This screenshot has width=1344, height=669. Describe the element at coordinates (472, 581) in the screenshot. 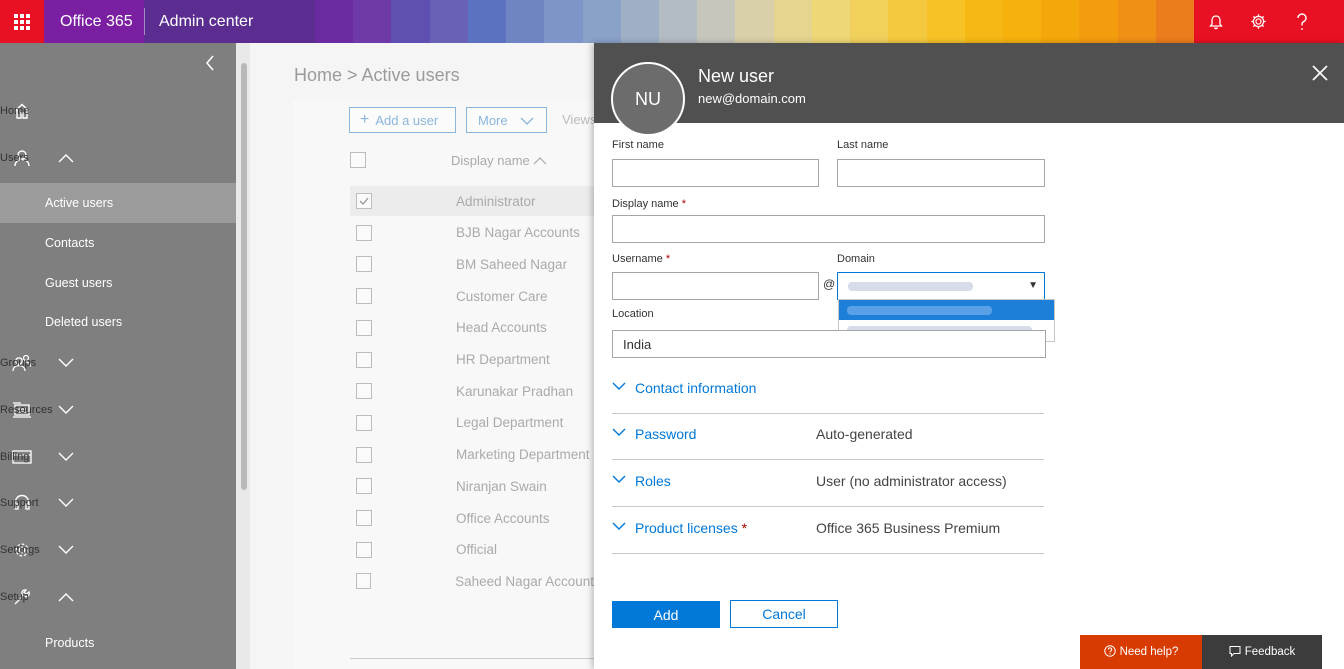

I see `table-row: Saheed Nagar Account` at that location.